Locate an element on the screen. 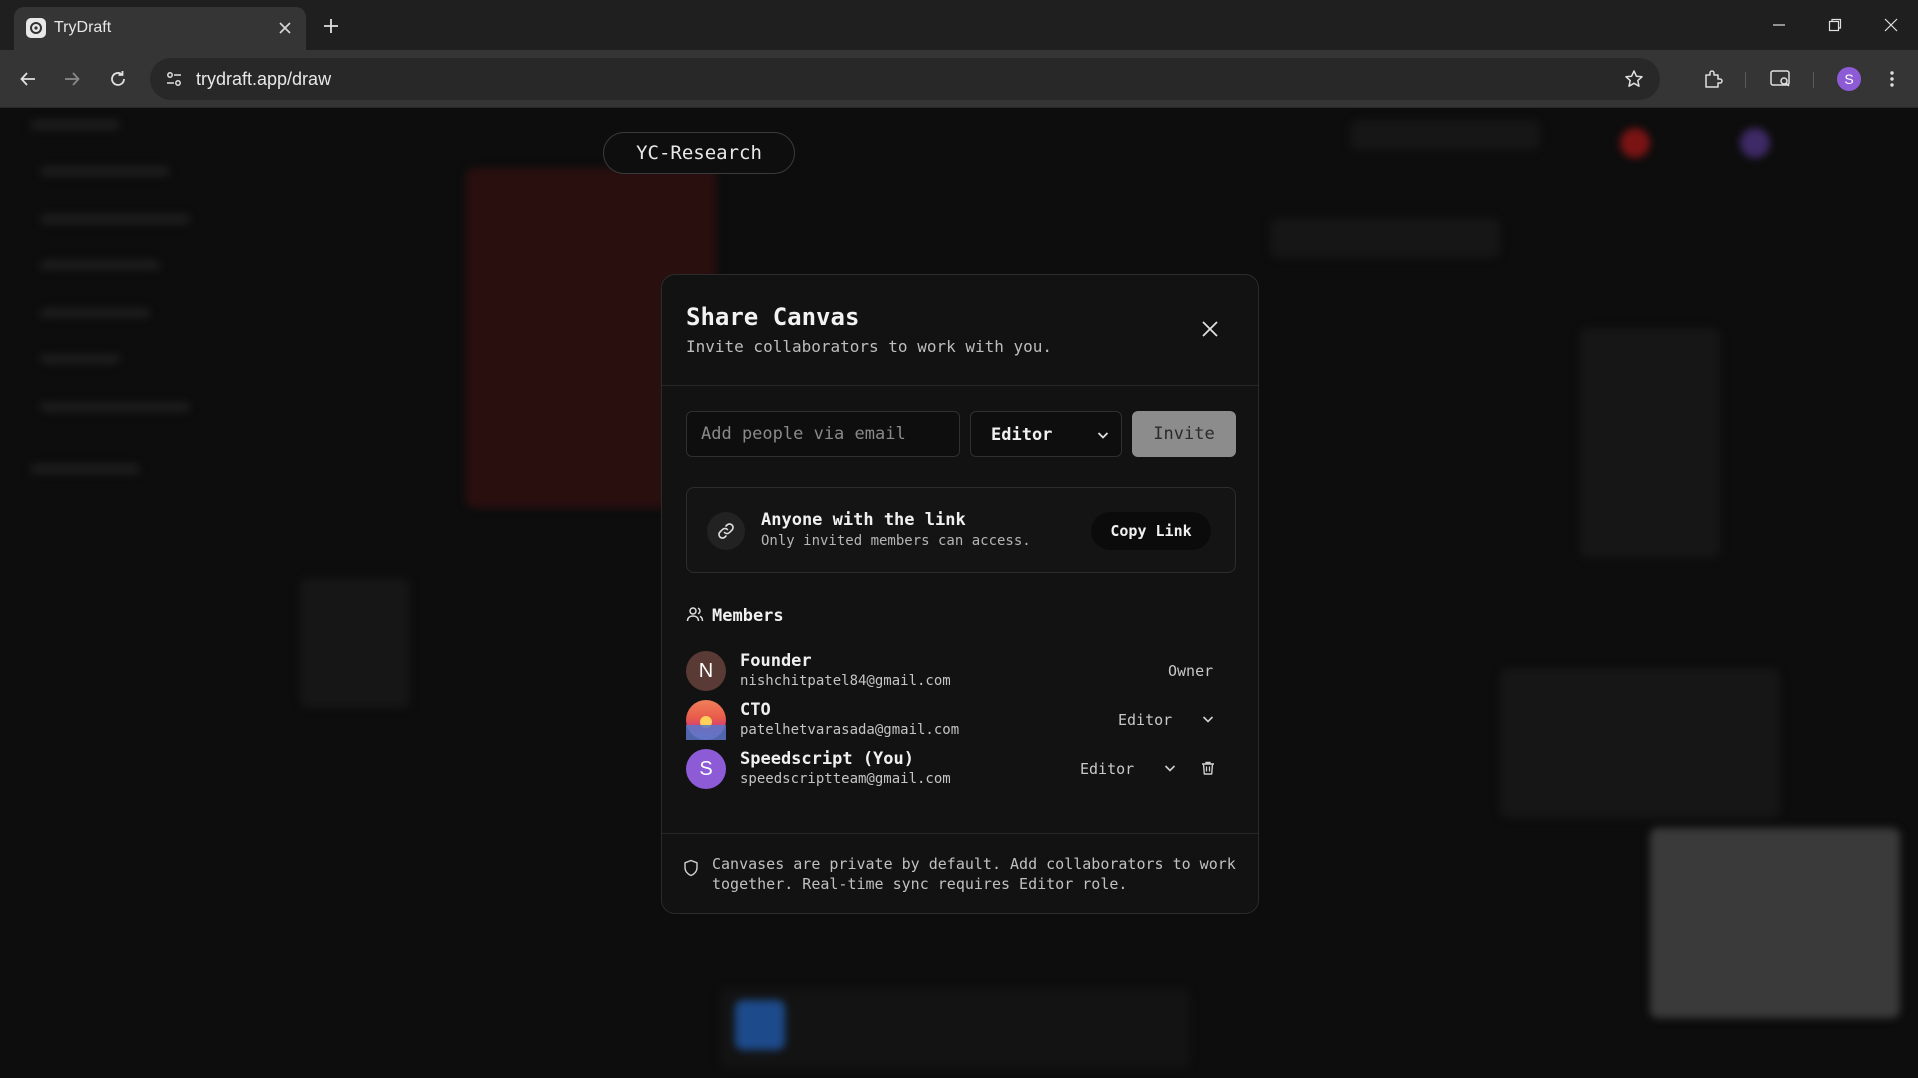 The width and height of the screenshot is (1918, 1078). browser-tab: TryDraft is located at coordinates (160, 28).